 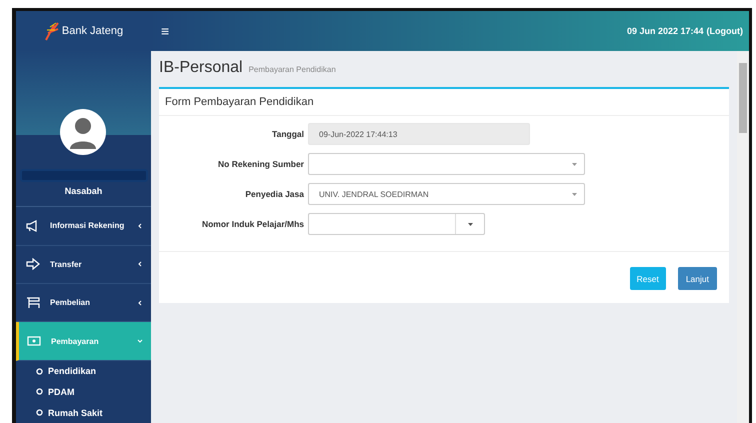 What do you see at coordinates (292, 69) in the screenshot?
I see `page-subtitle: Pembayaran Pendidikan` at bounding box center [292, 69].